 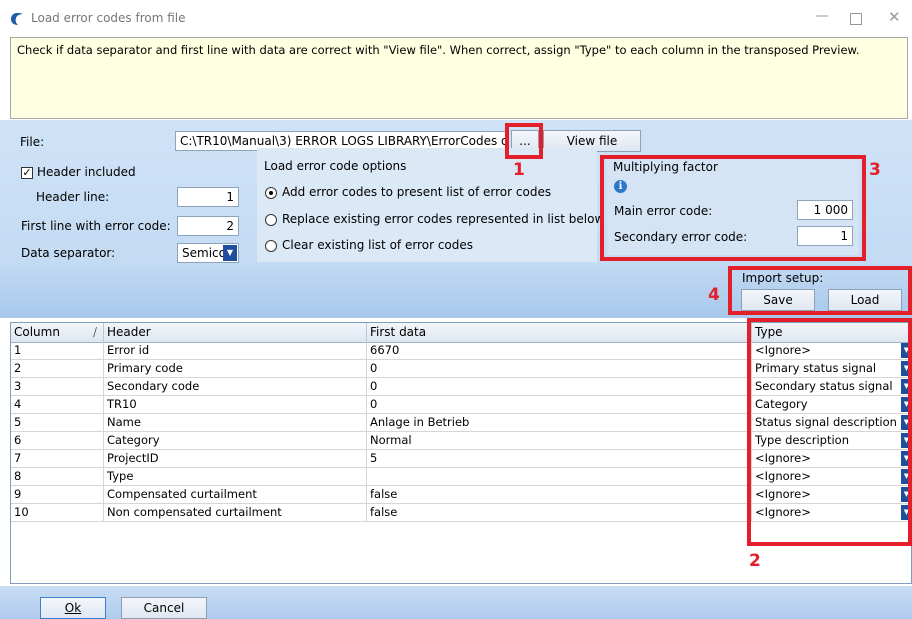 I want to click on cell-column-text: 1, so click(x=18, y=350).